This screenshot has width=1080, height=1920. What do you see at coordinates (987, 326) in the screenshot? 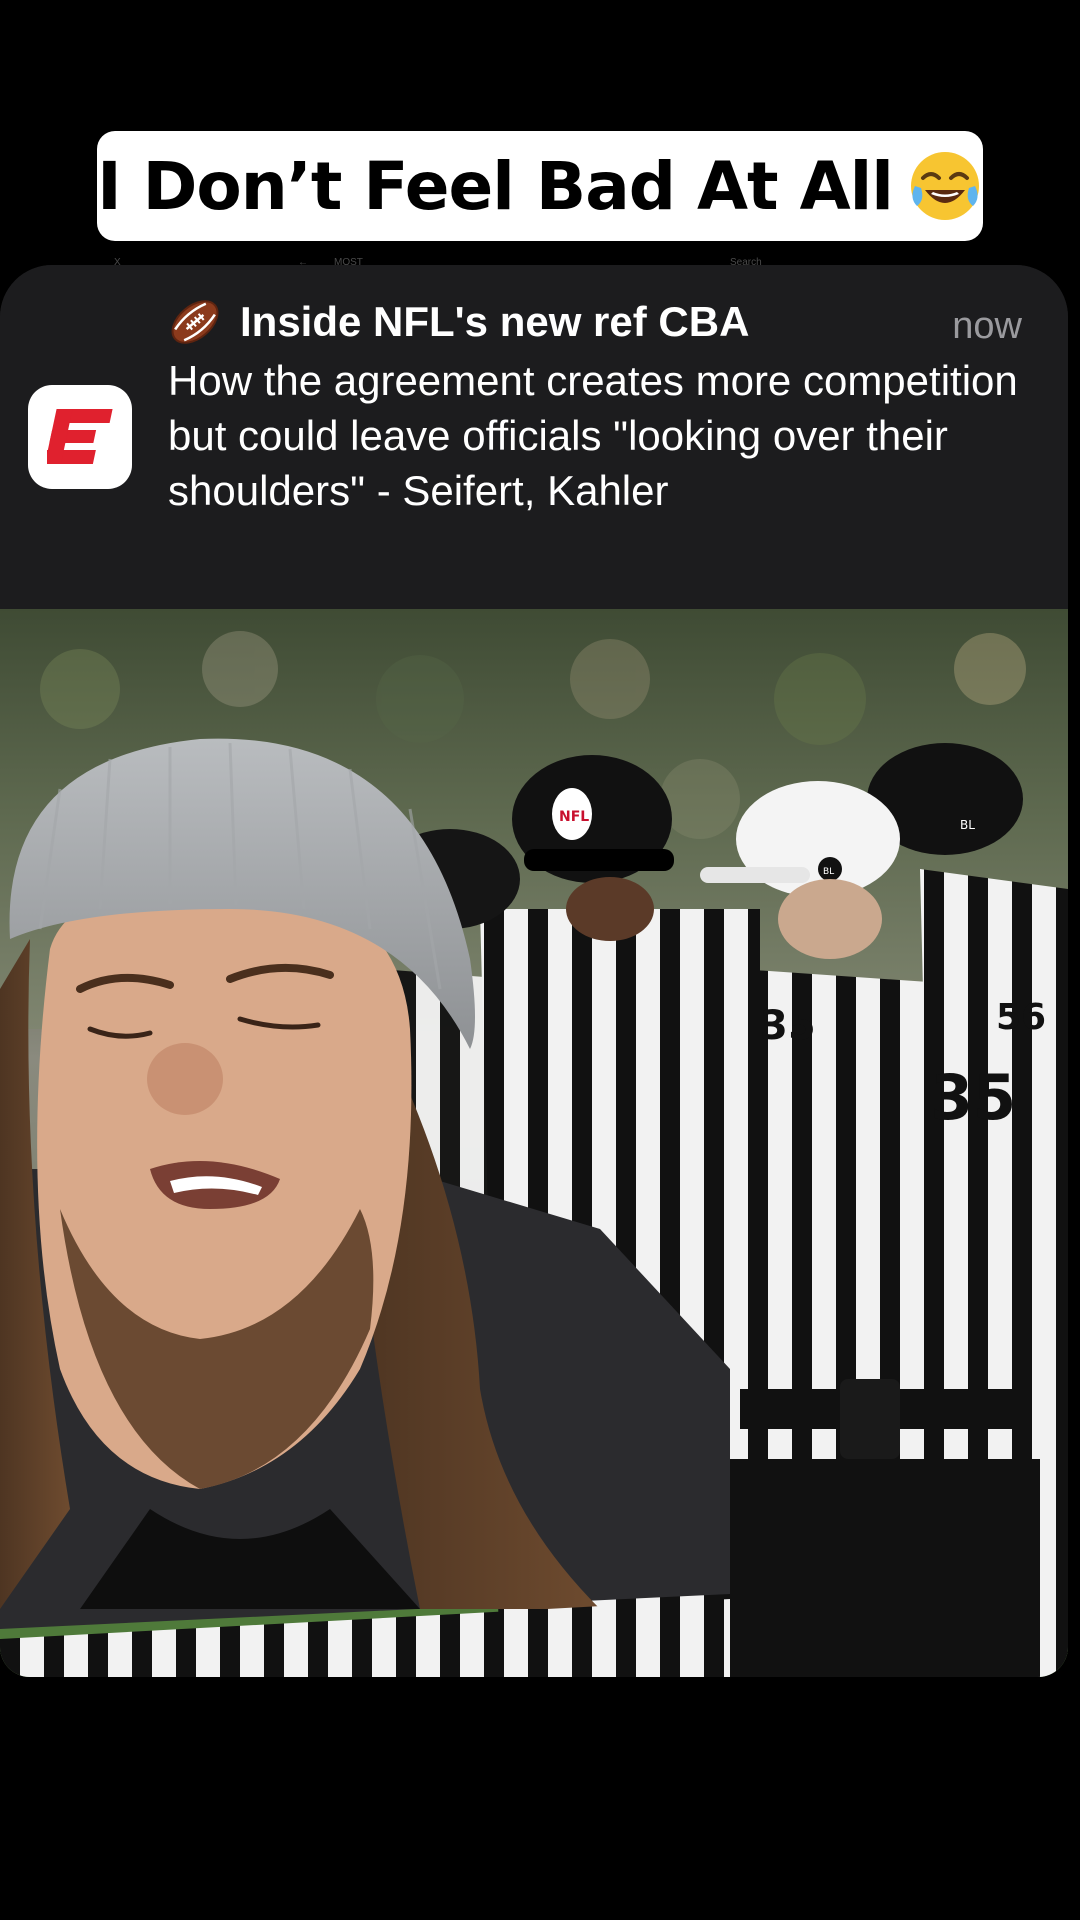
I see `notification-time: now` at bounding box center [987, 326].